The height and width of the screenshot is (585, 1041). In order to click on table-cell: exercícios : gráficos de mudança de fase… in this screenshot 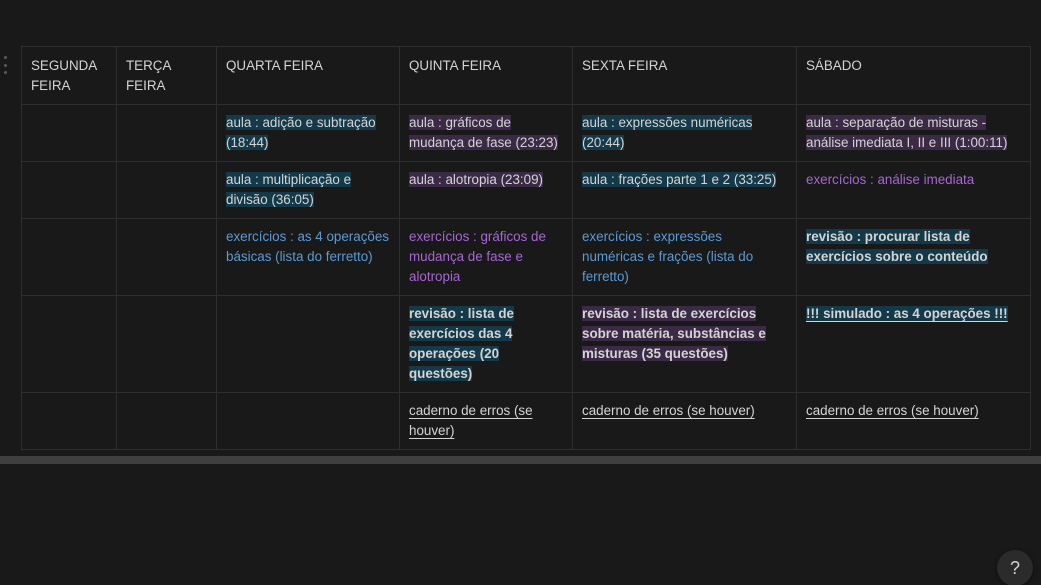, I will do `click(486, 257)`.